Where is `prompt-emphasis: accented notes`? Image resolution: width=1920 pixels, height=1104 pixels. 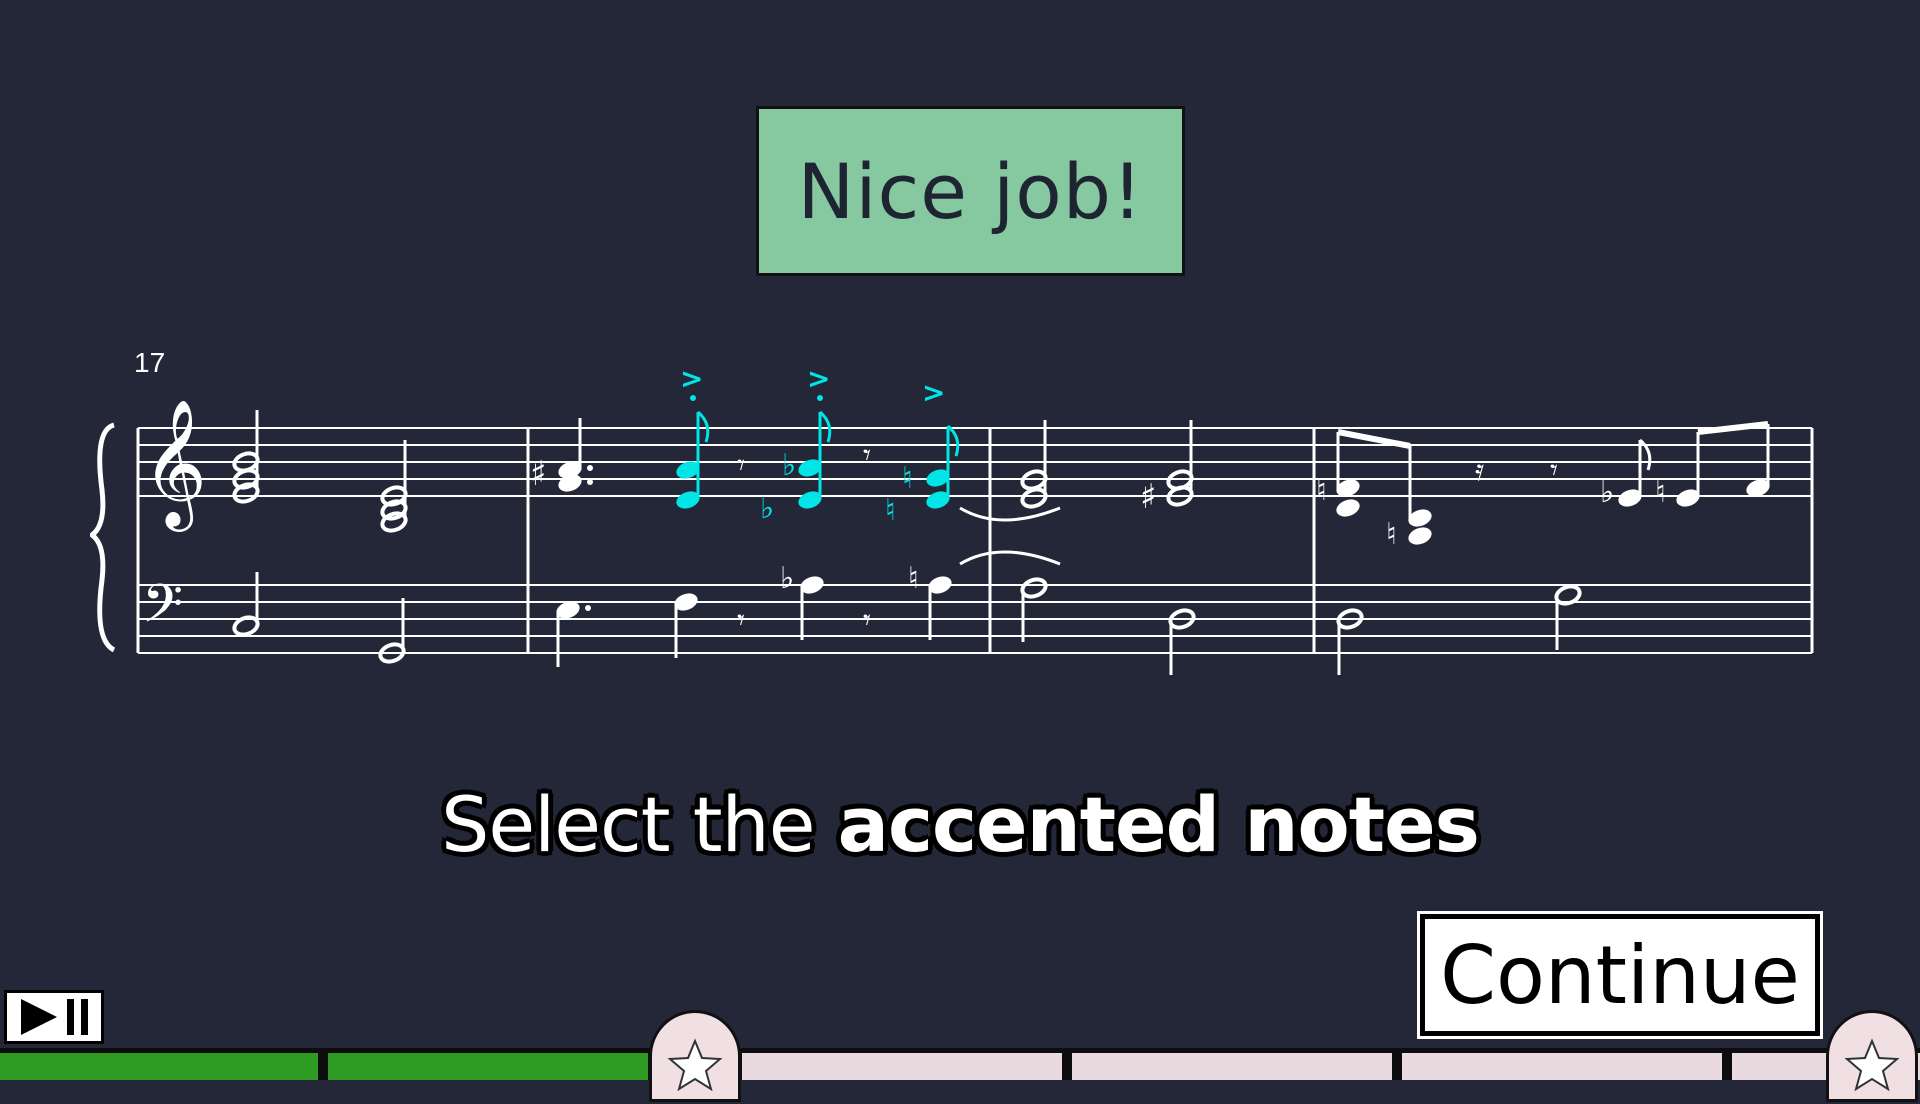
prompt-emphasis: accented notes is located at coordinates (1158, 824).